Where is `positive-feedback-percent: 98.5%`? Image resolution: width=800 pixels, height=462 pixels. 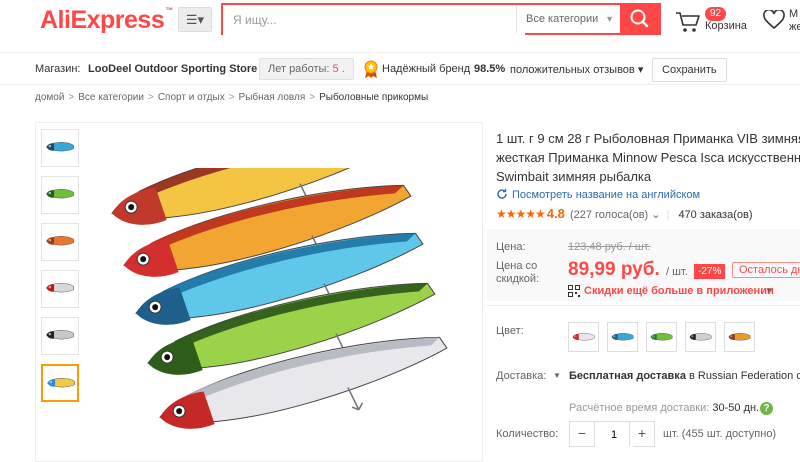
positive-feedback-percent: 98.5% is located at coordinates (490, 69).